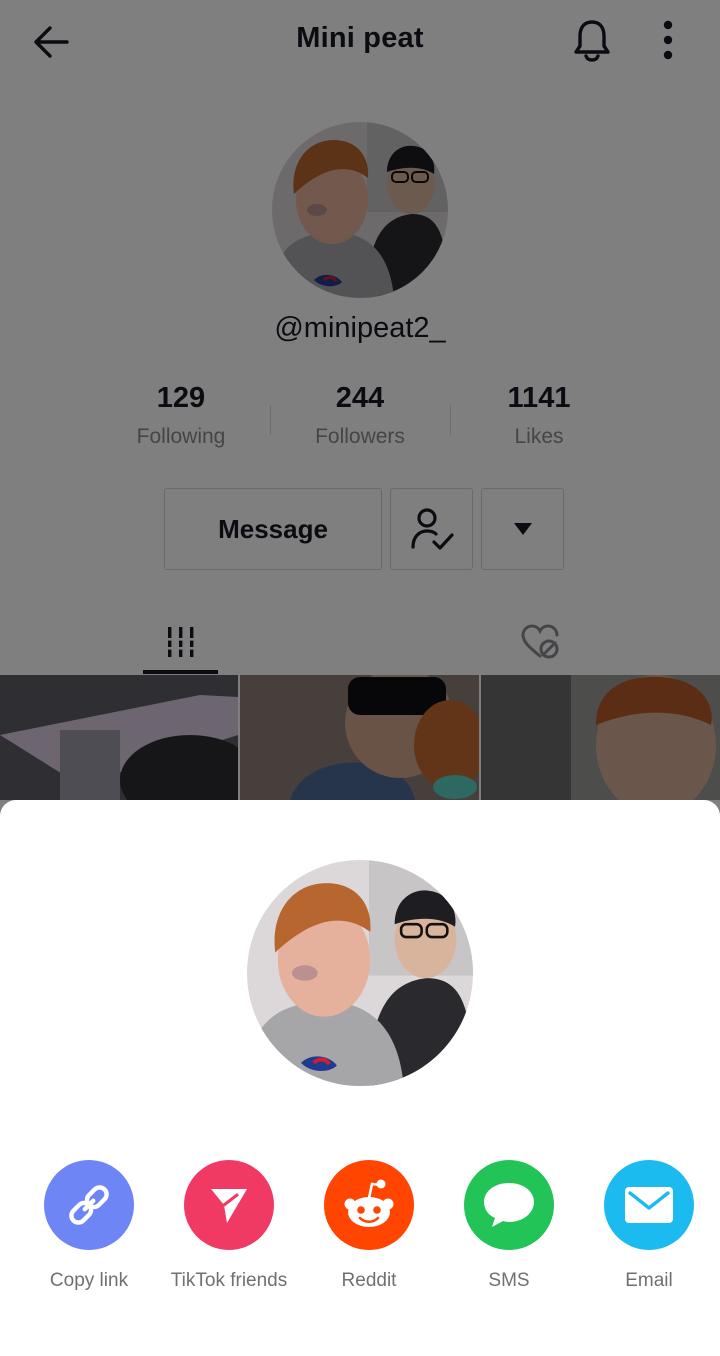 This screenshot has width=720, height=1356. What do you see at coordinates (229, 1280) in the screenshot?
I see `share-label: TikTok friends` at bounding box center [229, 1280].